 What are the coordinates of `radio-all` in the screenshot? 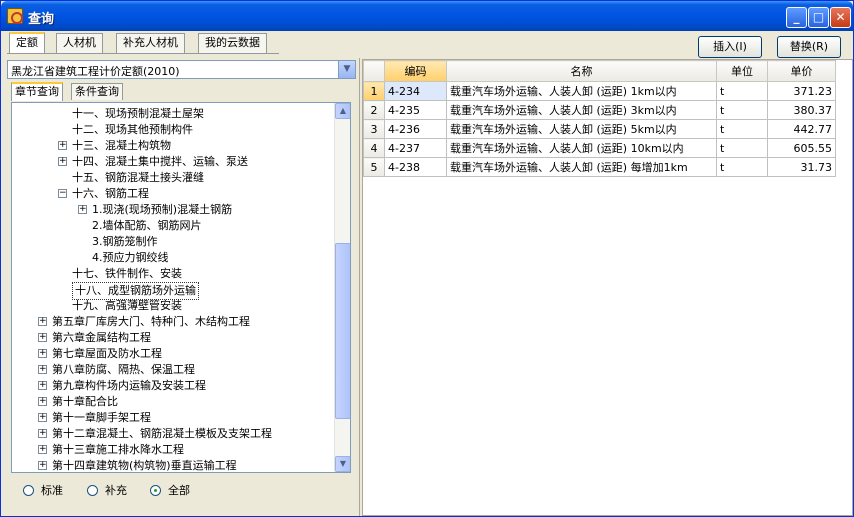 It's located at (155, 490).